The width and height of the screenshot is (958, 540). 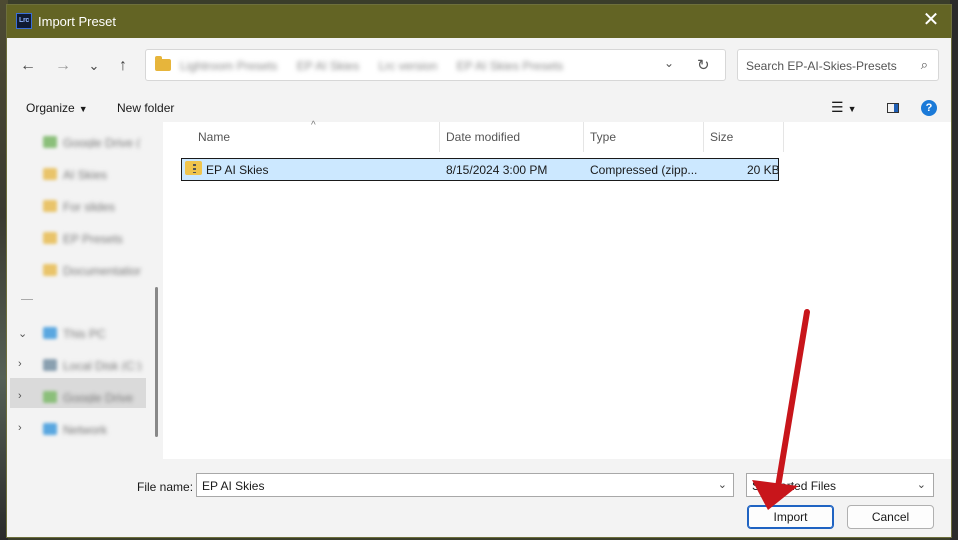 I want to click on network-icon, so click(x=50, y=429).